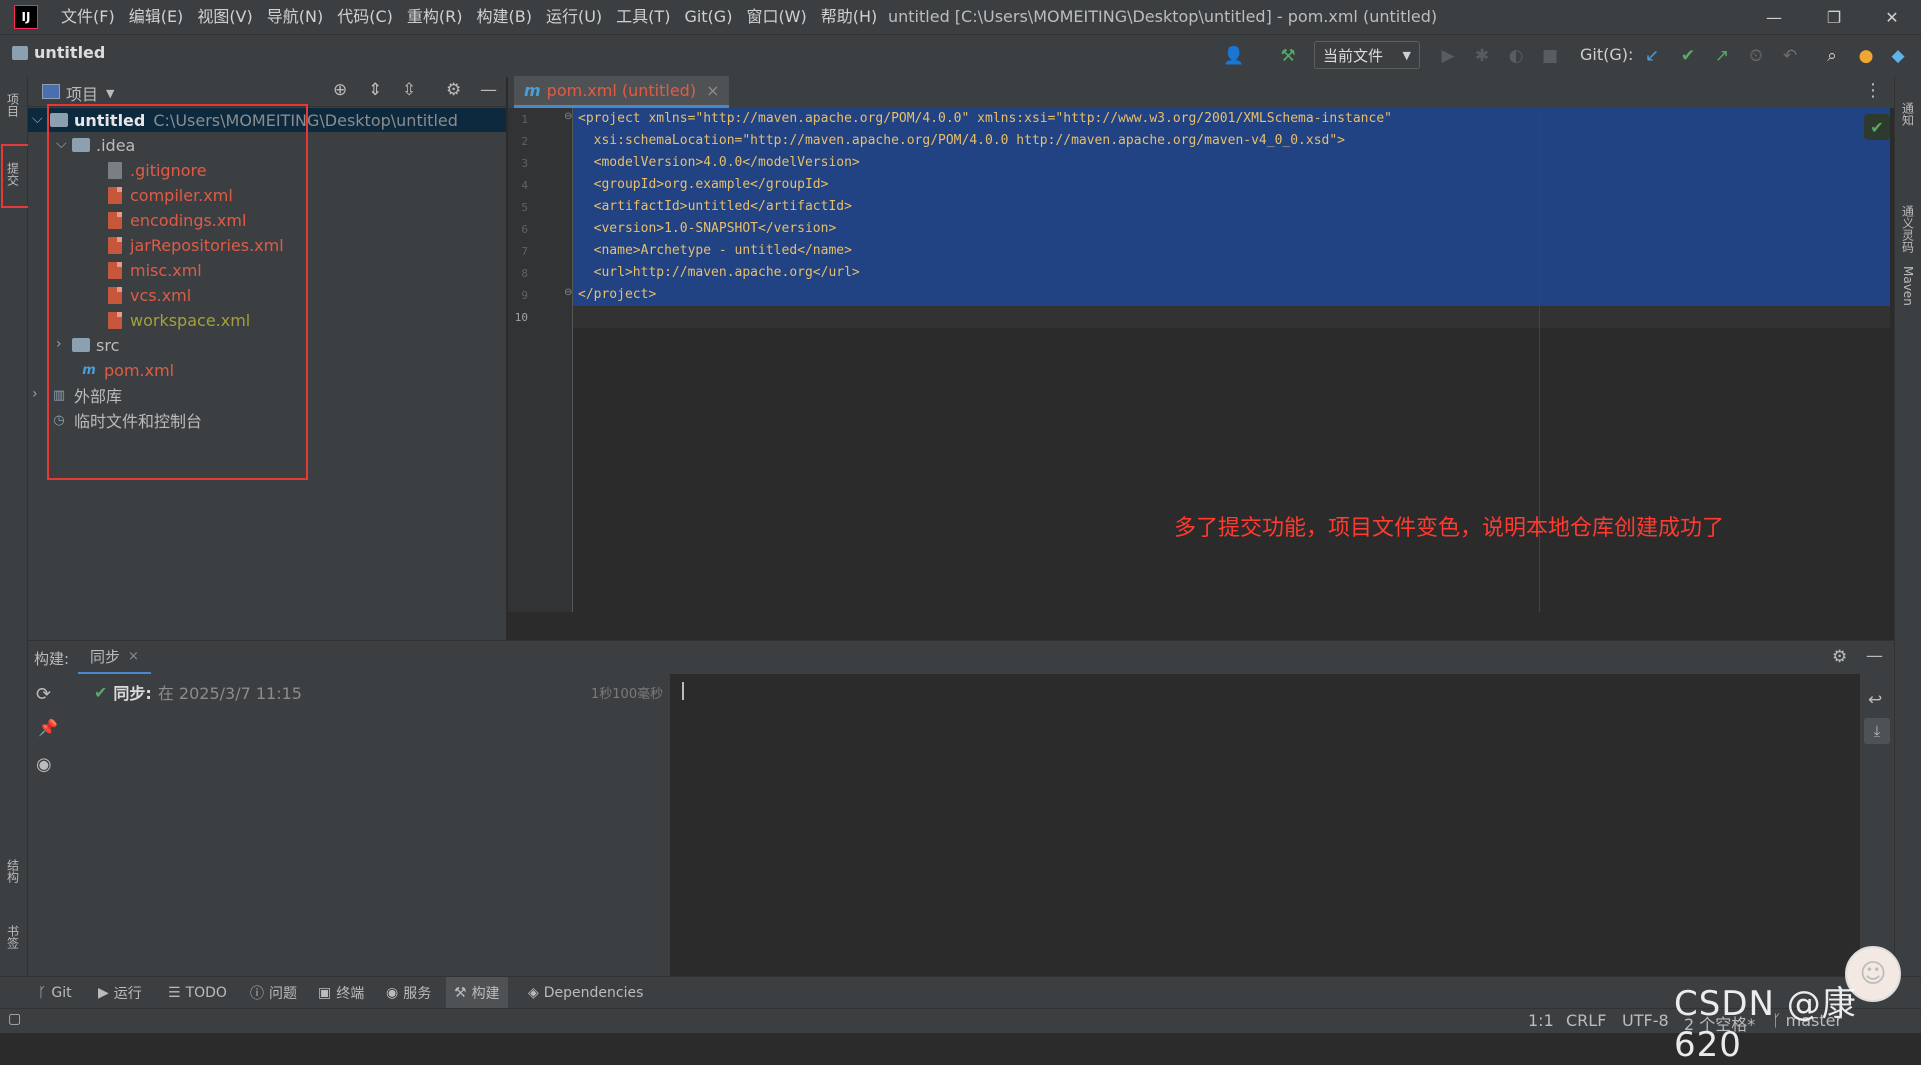 This screenshot has width=1921, height=1065. I want to click on tool-tab-bookmarks-label: 书签, so click(12, 937).